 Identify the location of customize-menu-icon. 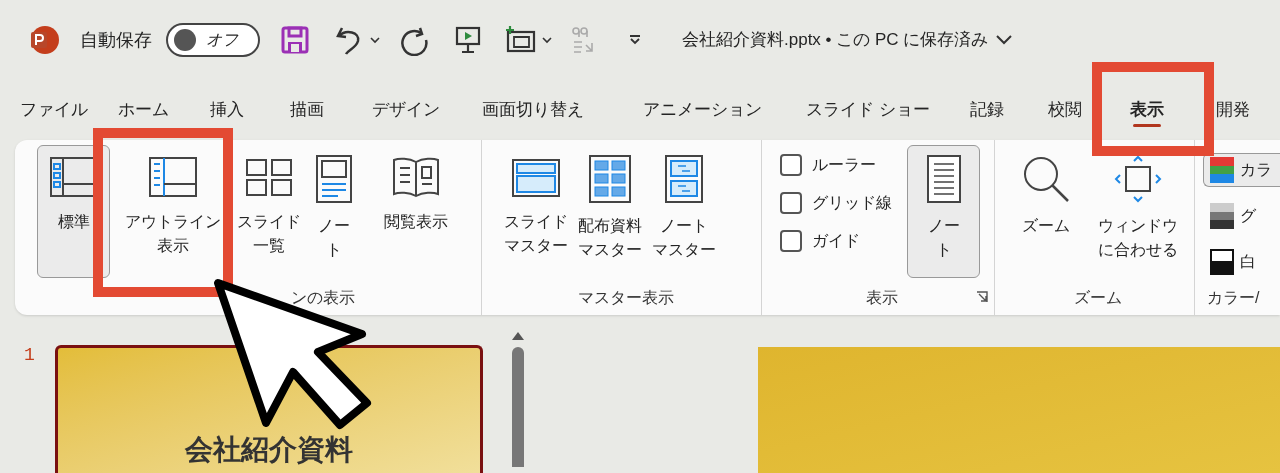
(635, 40).